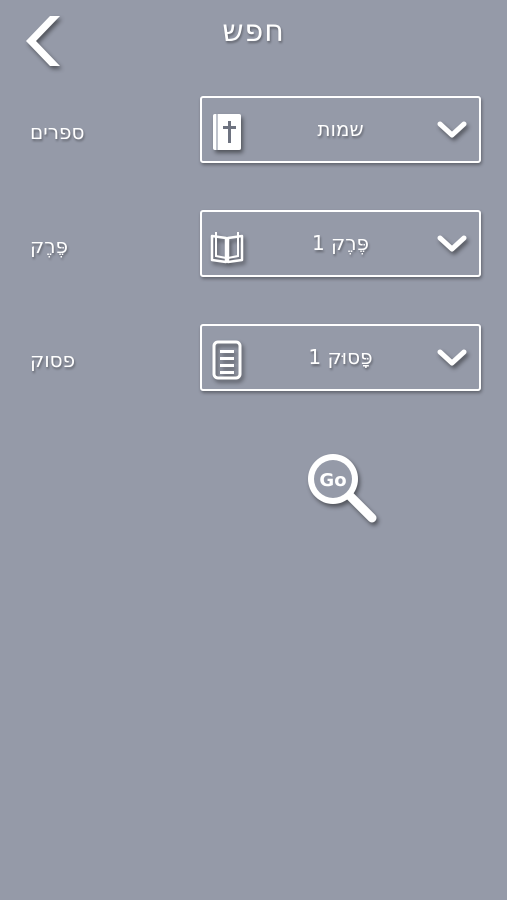 The image size is (507, 900). I want to click on open-book-icon, so click(227, 248).